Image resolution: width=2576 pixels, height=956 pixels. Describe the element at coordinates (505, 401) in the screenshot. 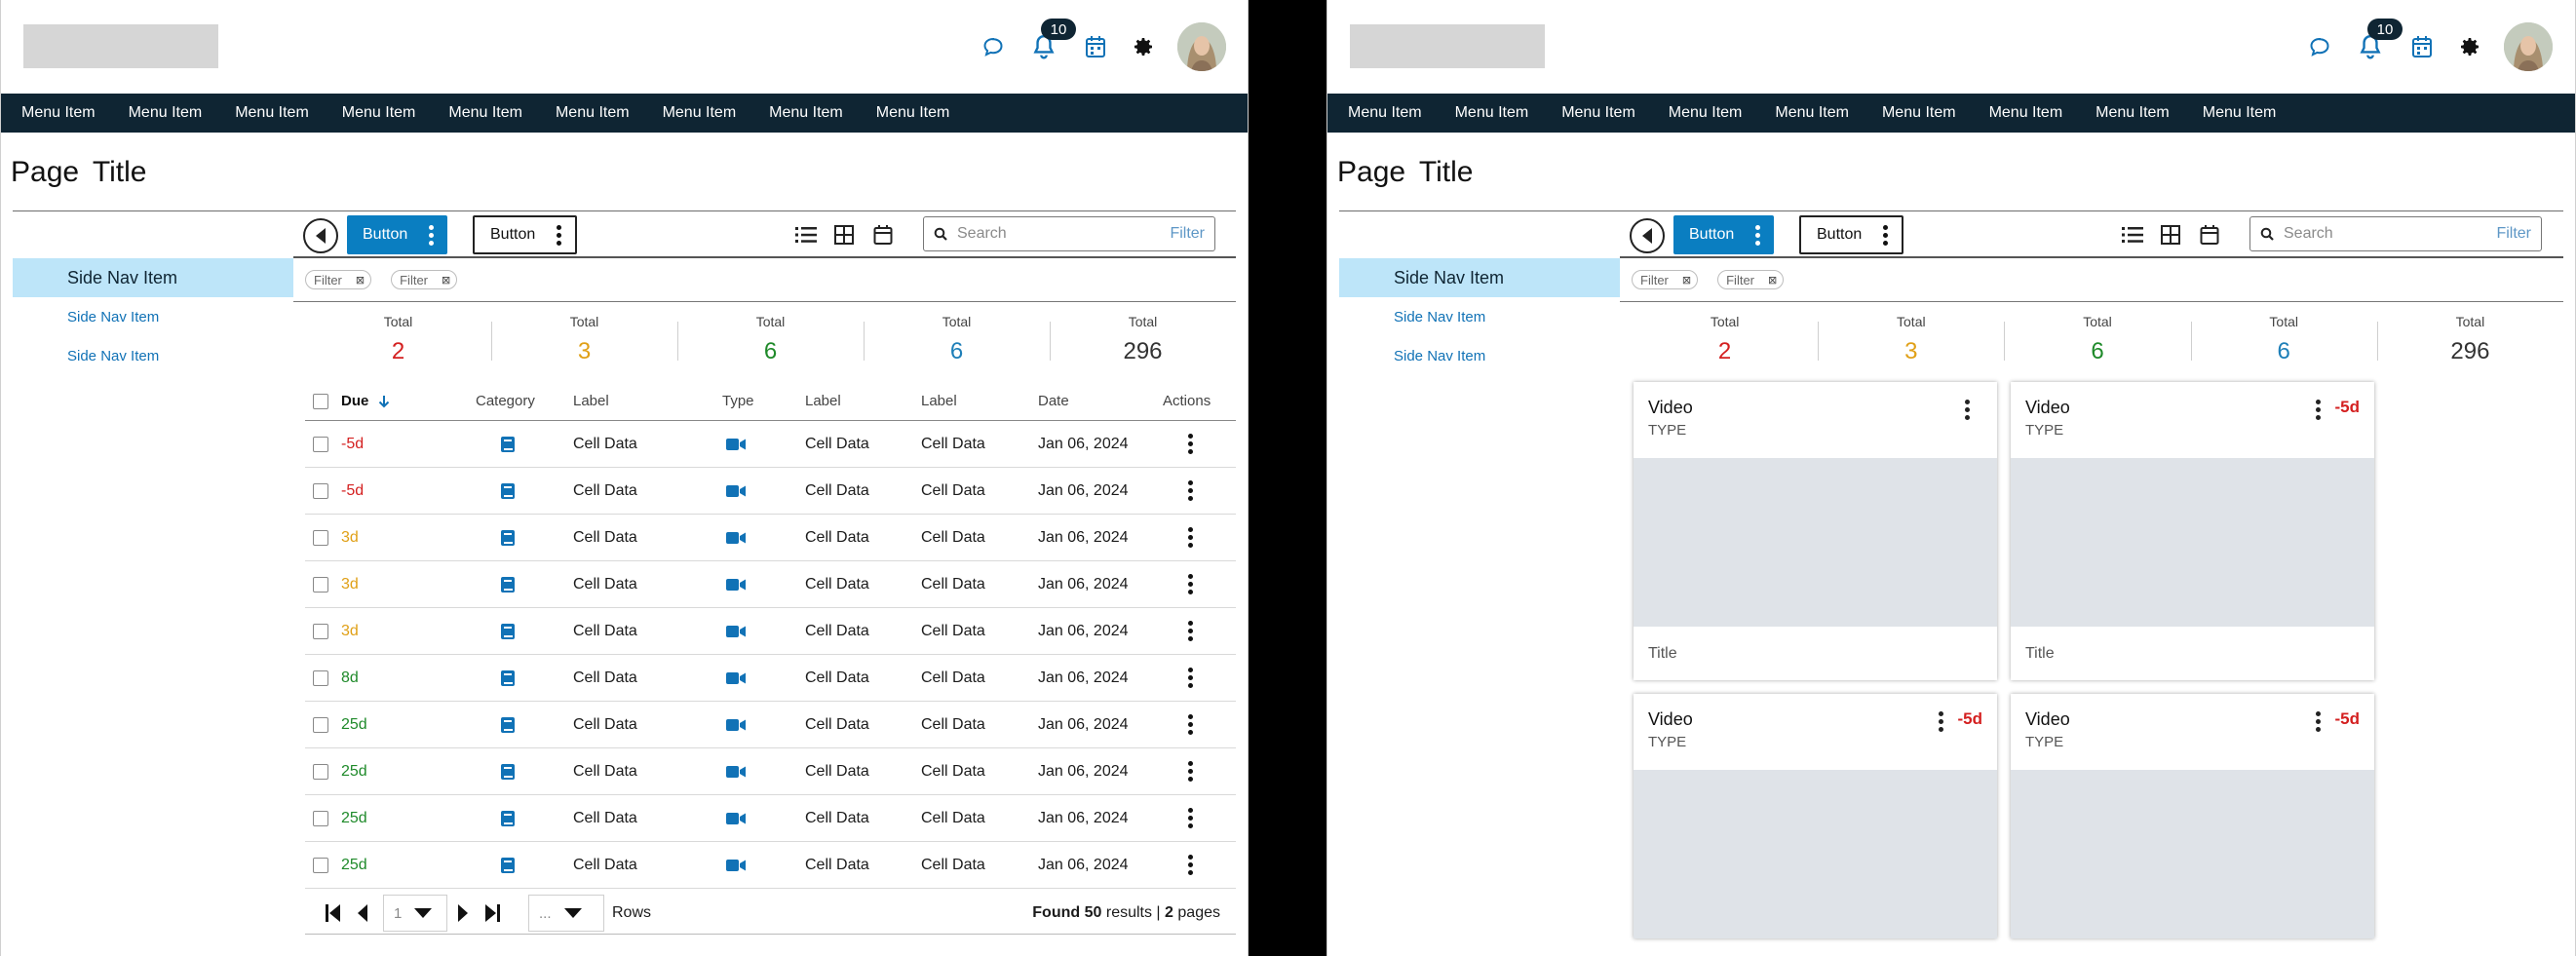

I see `column-header-category: Category` at that location.